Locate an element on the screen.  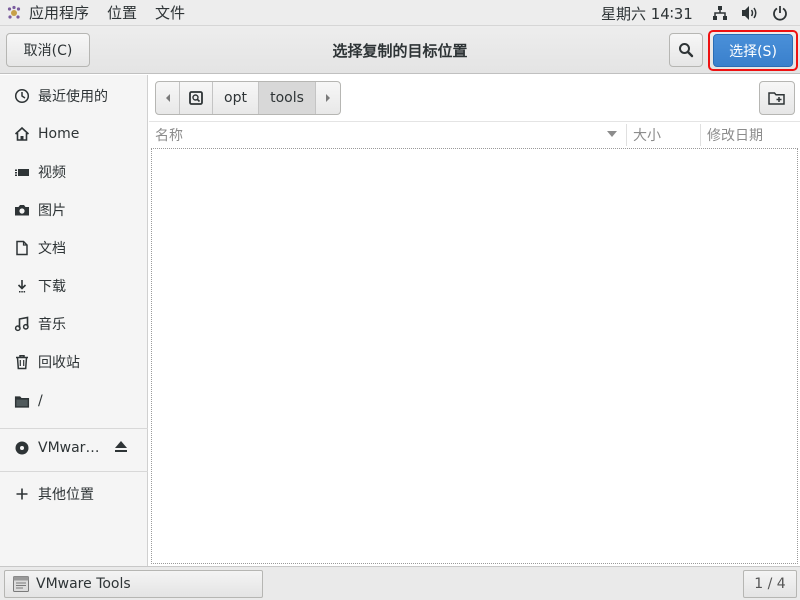
arrow-left-icon is located at coordinates (167, 98).